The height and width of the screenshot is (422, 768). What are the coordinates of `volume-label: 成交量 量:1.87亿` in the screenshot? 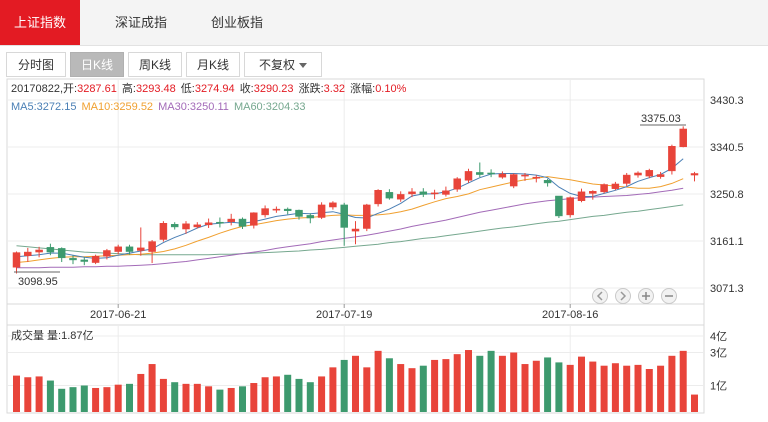 It's located at (52, 335).